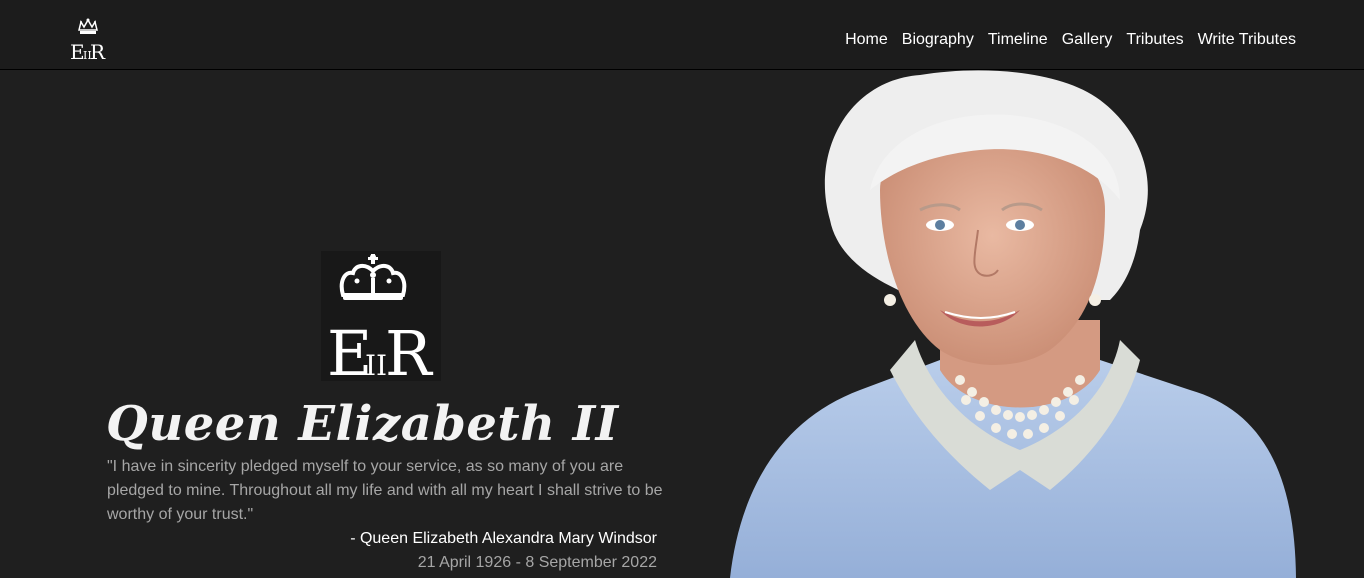  Describe the element at coordinates (362, 424) in the screenshot. I see `page-title: Queen Elizabeth II` at that location.